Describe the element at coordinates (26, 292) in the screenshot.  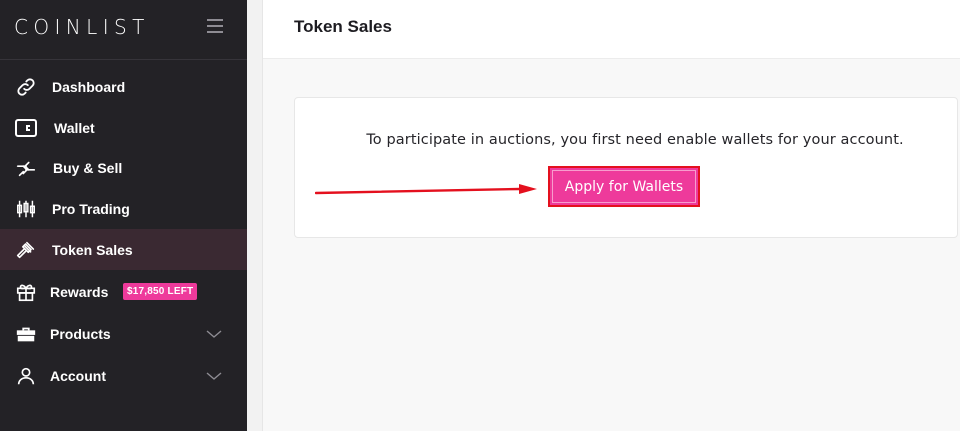
I see `gift-icon` at that location.